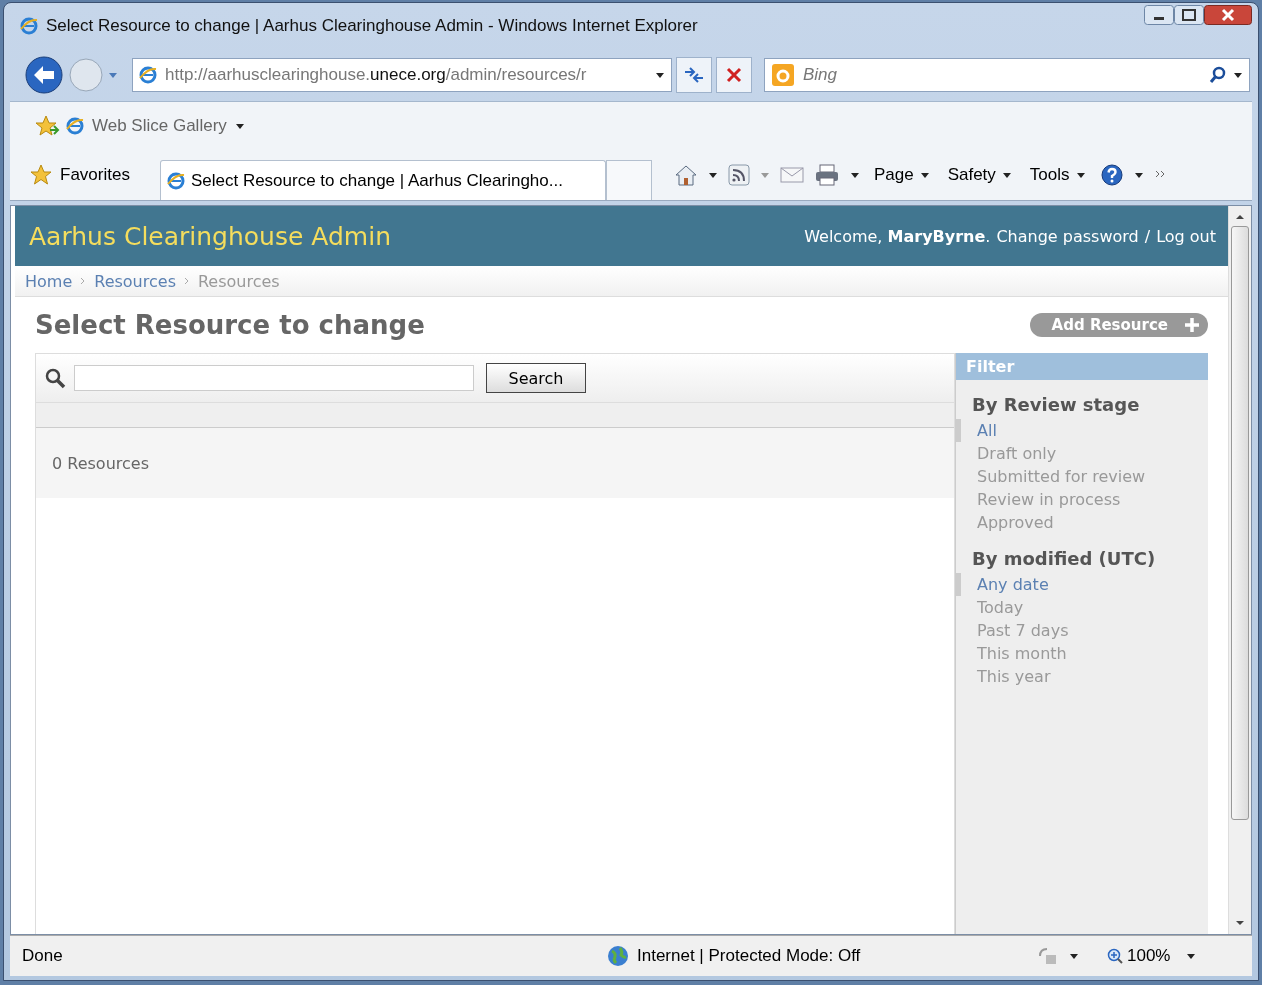 This screenshot has width=1262, height=985. Describe the element at coordinates (1240, 923) in the screenshot. I see `arrow-down-icon` at that location.